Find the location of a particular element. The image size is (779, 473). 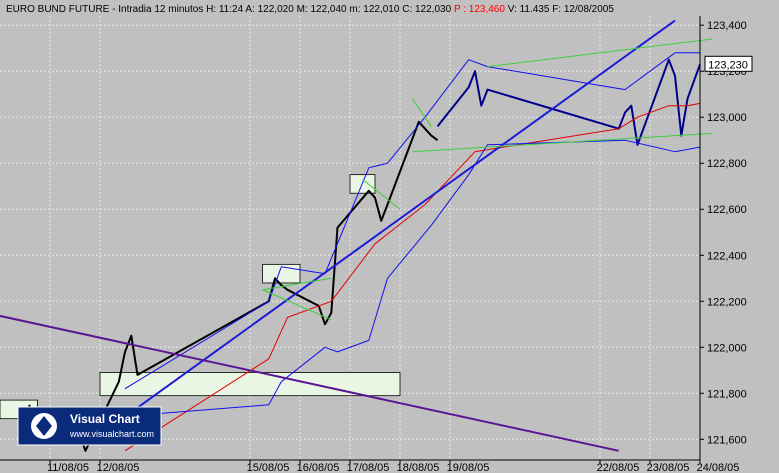

x-tick-label: 22/08/05 is located at coordinates (618, 467).